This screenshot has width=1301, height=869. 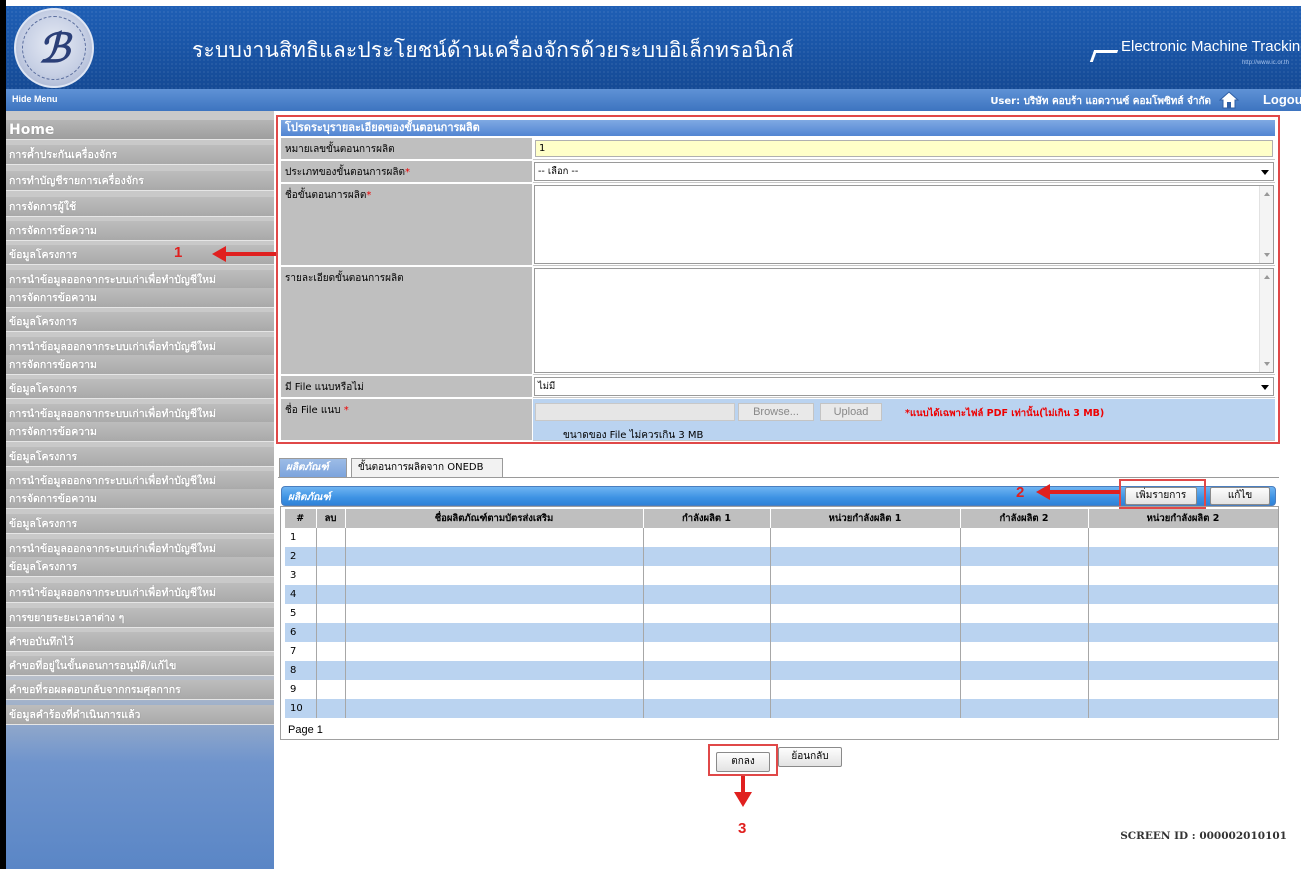 What do you see at coordinates (1265, 172) in the screenshot?
I see `chevron-down-icon` at bounding box center [1265, 172].